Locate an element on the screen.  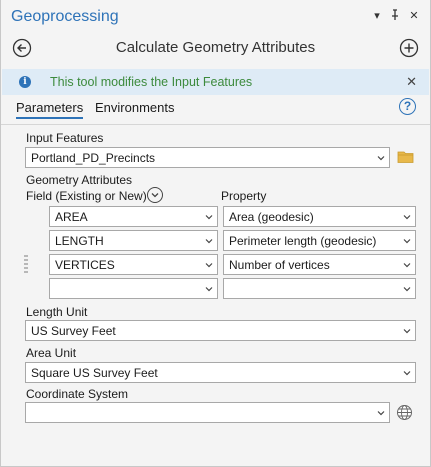
tab-parameters: Parameters is located at coordinates (50, 109).